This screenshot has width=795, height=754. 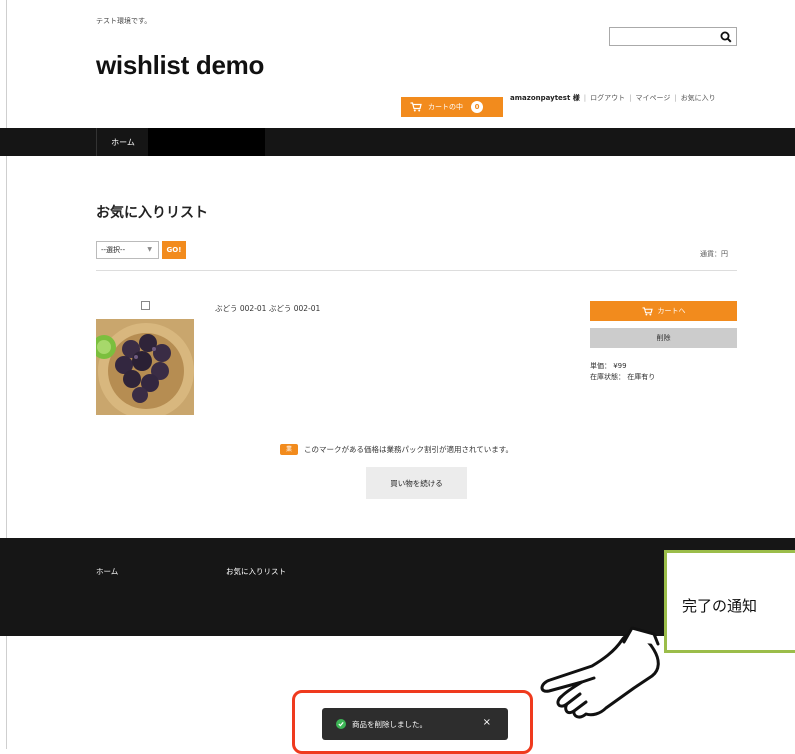 What do you see at coordinates (445, 107) in the screenshot?
I see `cart-label: カートの中` at bounding box center [445, 107].